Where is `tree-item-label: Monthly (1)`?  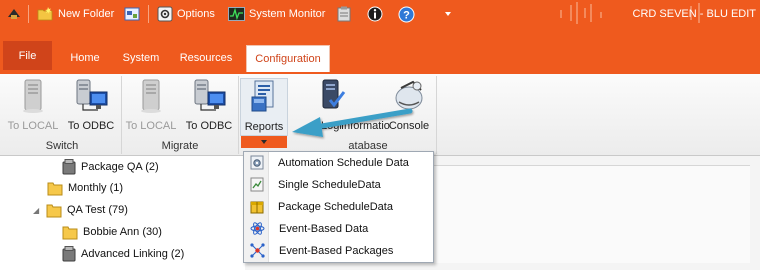
tree-item-label: Monthly (1) is located at coordinates (96, 188).